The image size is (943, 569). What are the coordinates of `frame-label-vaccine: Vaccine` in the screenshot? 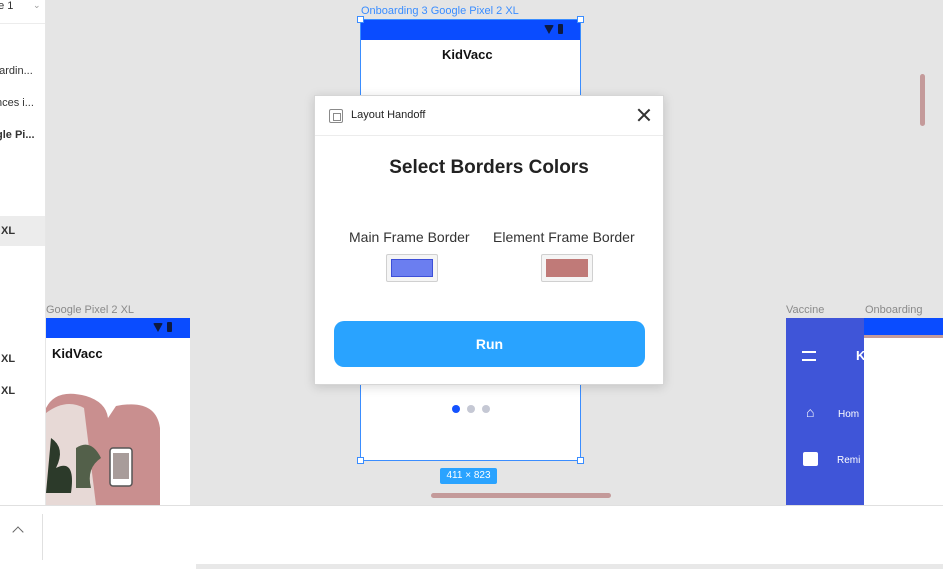 It's located at (805, 310).